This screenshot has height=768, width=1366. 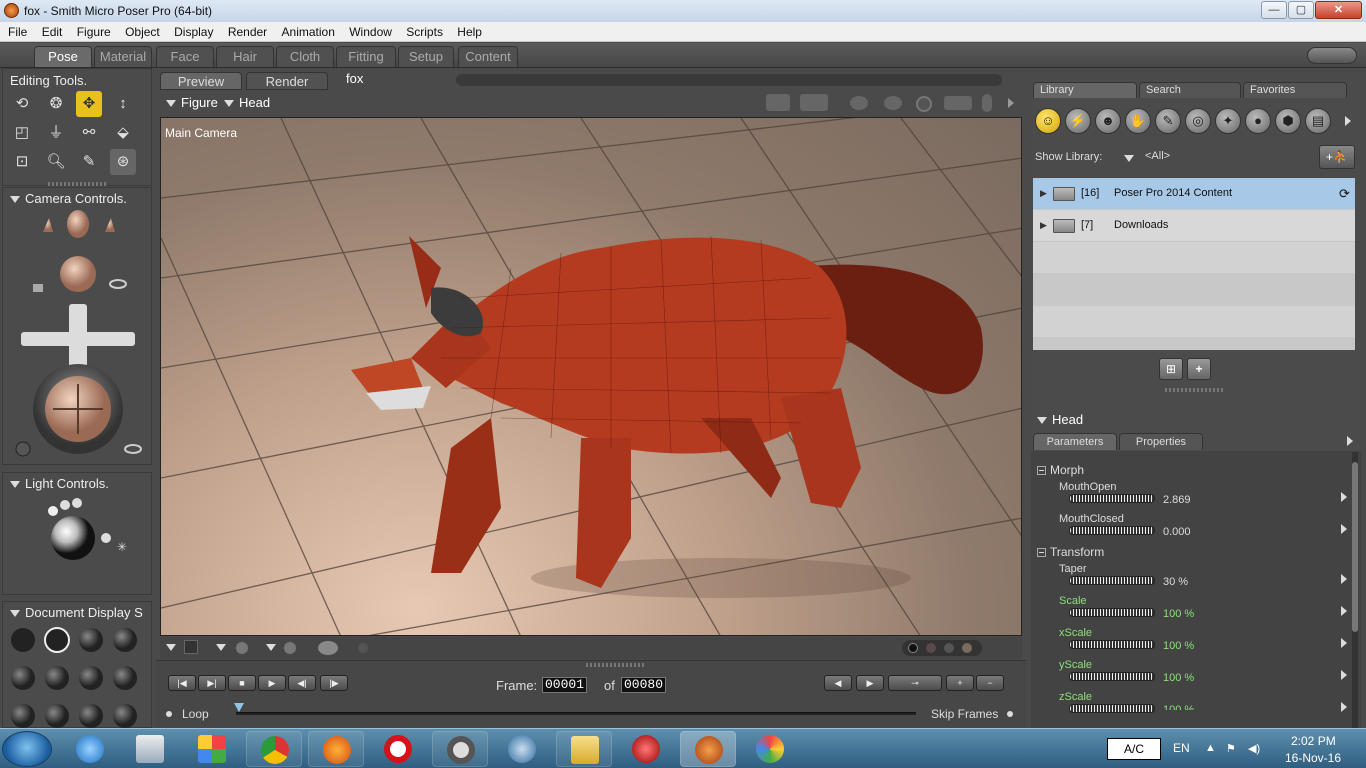 What do you see at coordinates (1177, 532) in the screenshot?
I see `param-value: 0.000` at bounding box center [1177, 532].